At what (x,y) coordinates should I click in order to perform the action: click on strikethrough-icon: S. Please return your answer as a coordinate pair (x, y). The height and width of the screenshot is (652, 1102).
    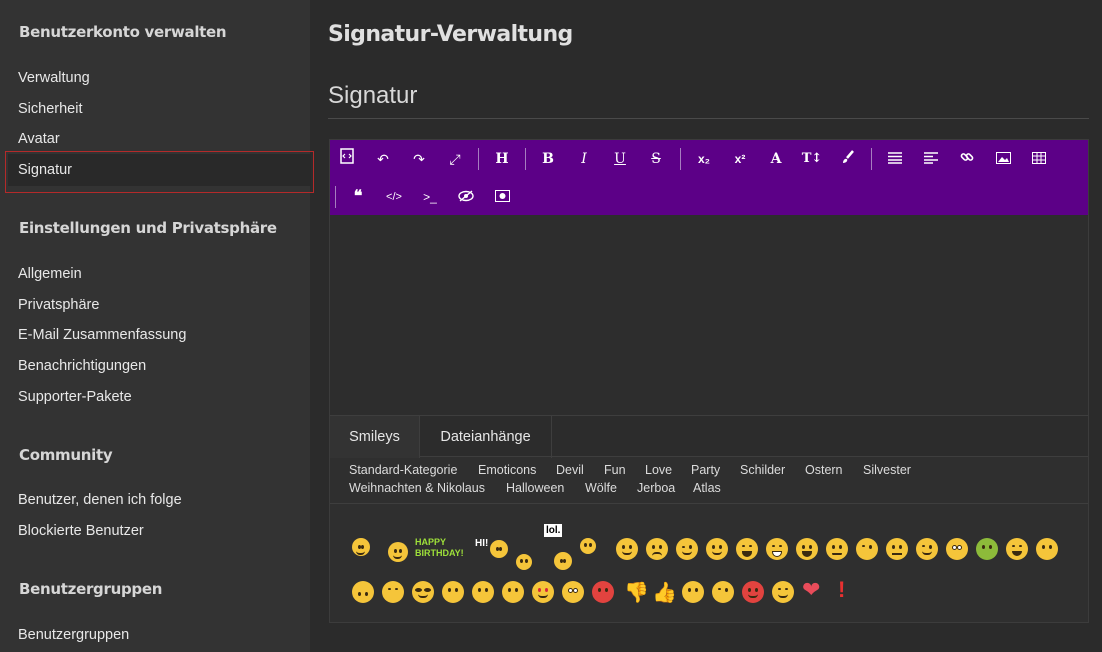
    Looking at the image, I should click on (656, 159).